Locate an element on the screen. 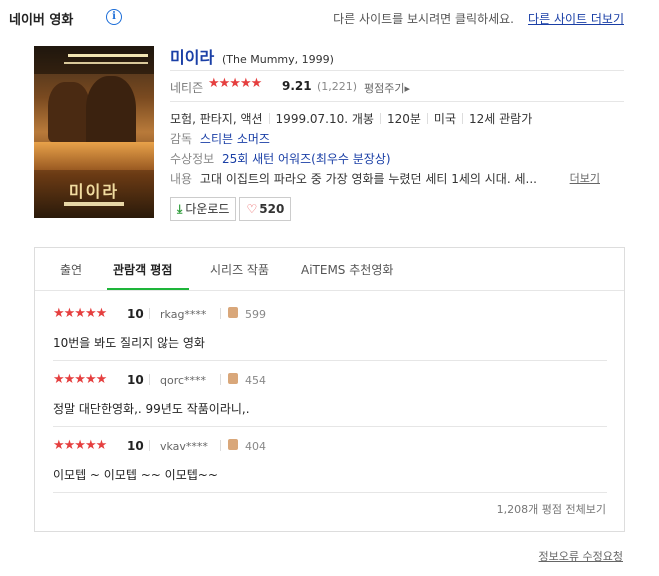 The height and width of the screenshot is (576, 659). movie-title: 미이라 is located at coordinates (192, 57).